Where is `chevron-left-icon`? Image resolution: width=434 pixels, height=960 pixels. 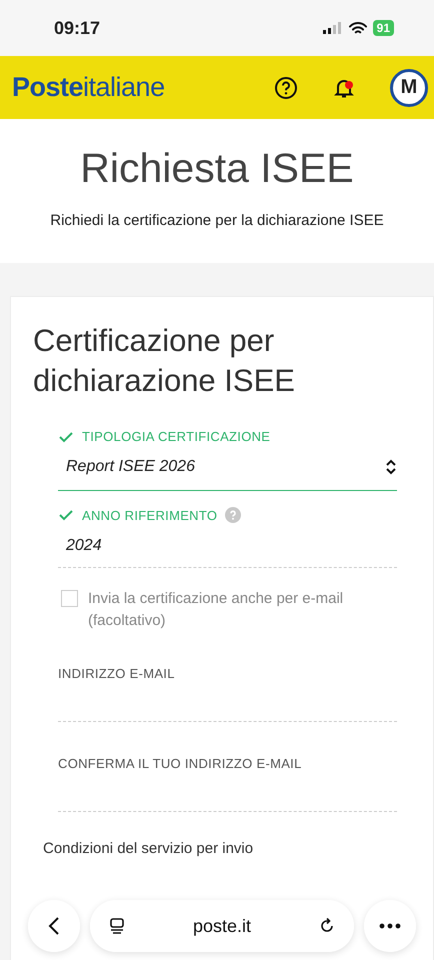
chevron-left-icon is located at coordinates (54, 926).